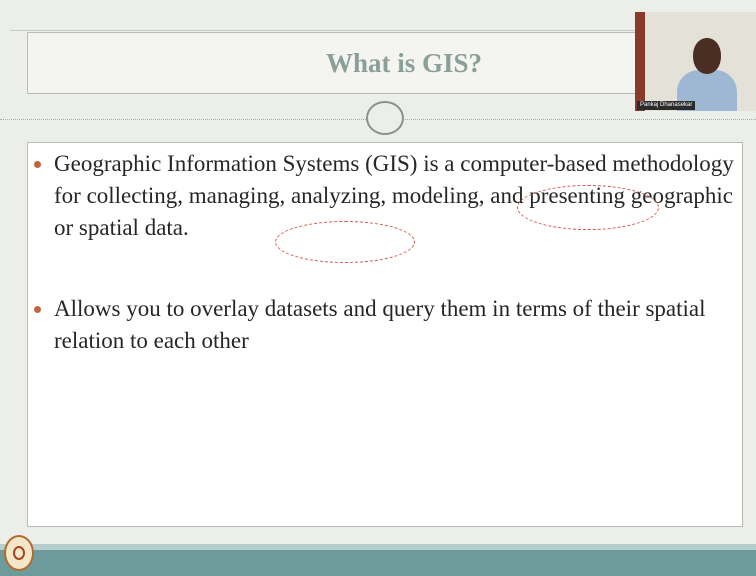 The width and height of the screenshot is (756, 576). Describe the element at coordinates (404, 62) in the screenshot. I see `slide-title: What is GIS?` at that location.